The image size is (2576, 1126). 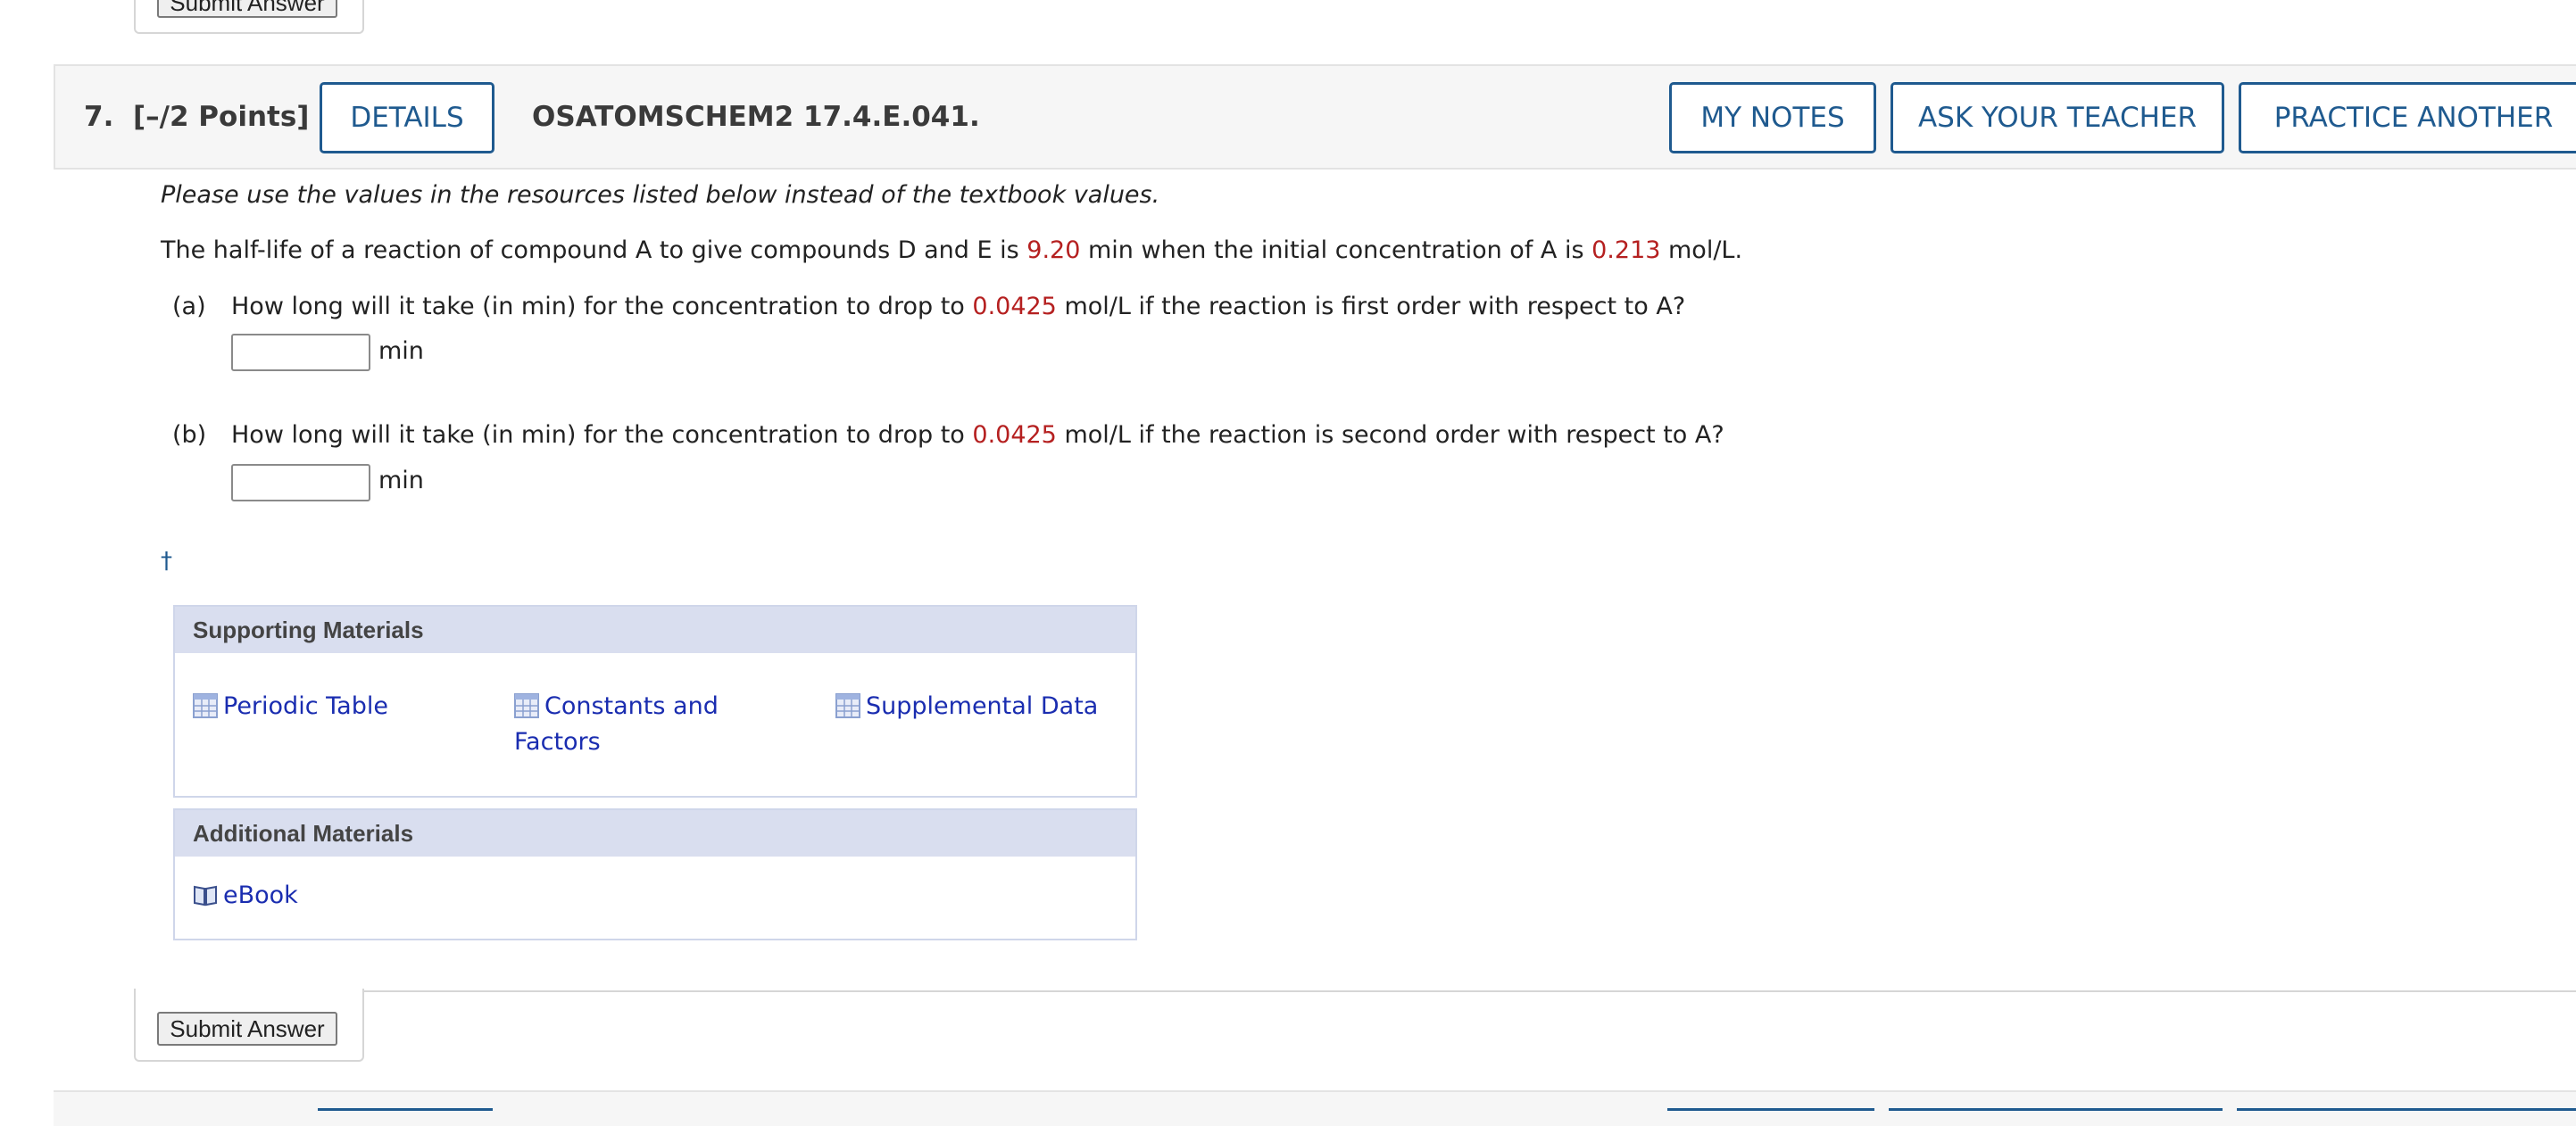 What do you see at coordinates (245, 896) in the screenshot?
I see `ebook-link: eBook` at bounding box center [245, 896].